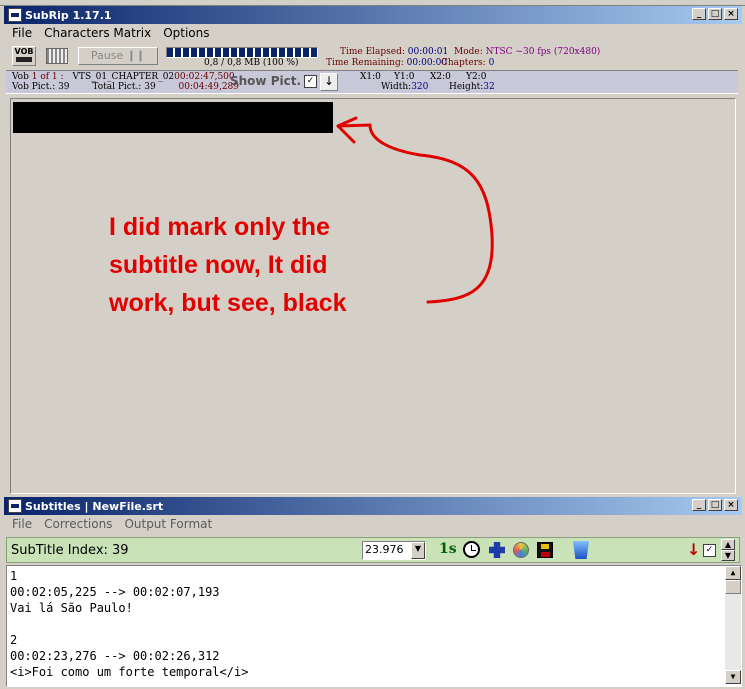 Image resolution: width=745 pixels, height=689 pixels. Describe the element at coordinates (129, 672) in the screenshot. I see `editor-line: <i>Foi como um forte temporal</i>` at that location.